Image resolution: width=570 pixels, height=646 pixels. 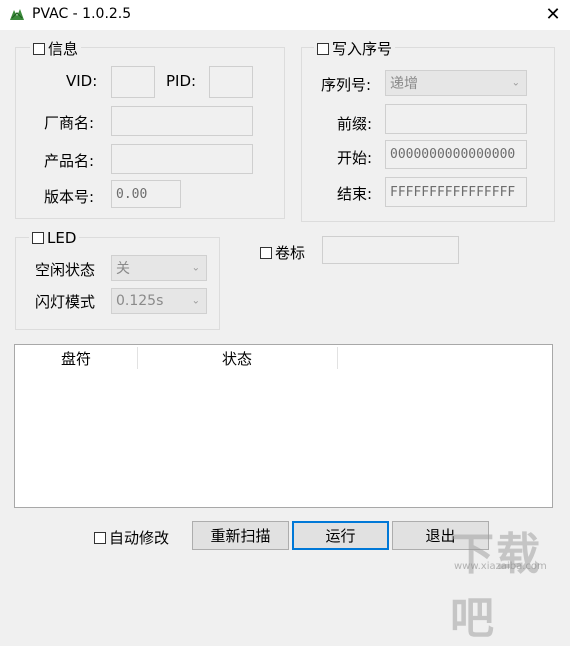 What do you see at coordinates (346, 85) in the screenshot?
I see `serial-label: 序列号:` at bounding box center [346, 85].